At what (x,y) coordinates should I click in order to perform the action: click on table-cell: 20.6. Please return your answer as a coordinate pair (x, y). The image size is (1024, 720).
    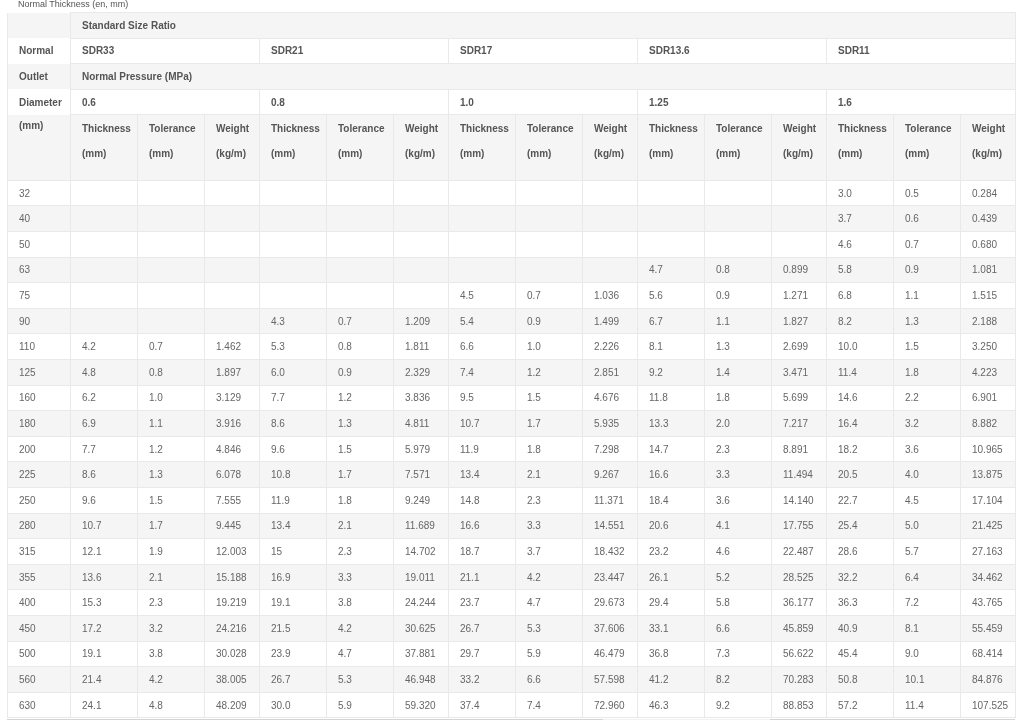
    Looking at the image, I should click on (659, 526).